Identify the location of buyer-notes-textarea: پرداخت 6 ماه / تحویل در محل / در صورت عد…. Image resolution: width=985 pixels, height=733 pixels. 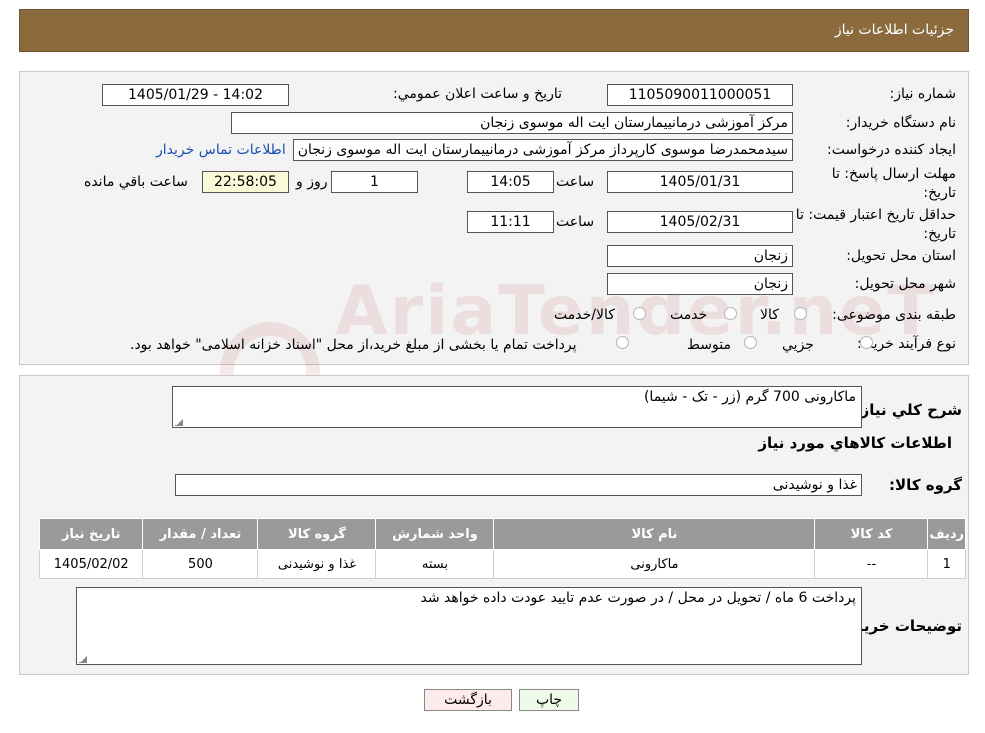
(469, 626).